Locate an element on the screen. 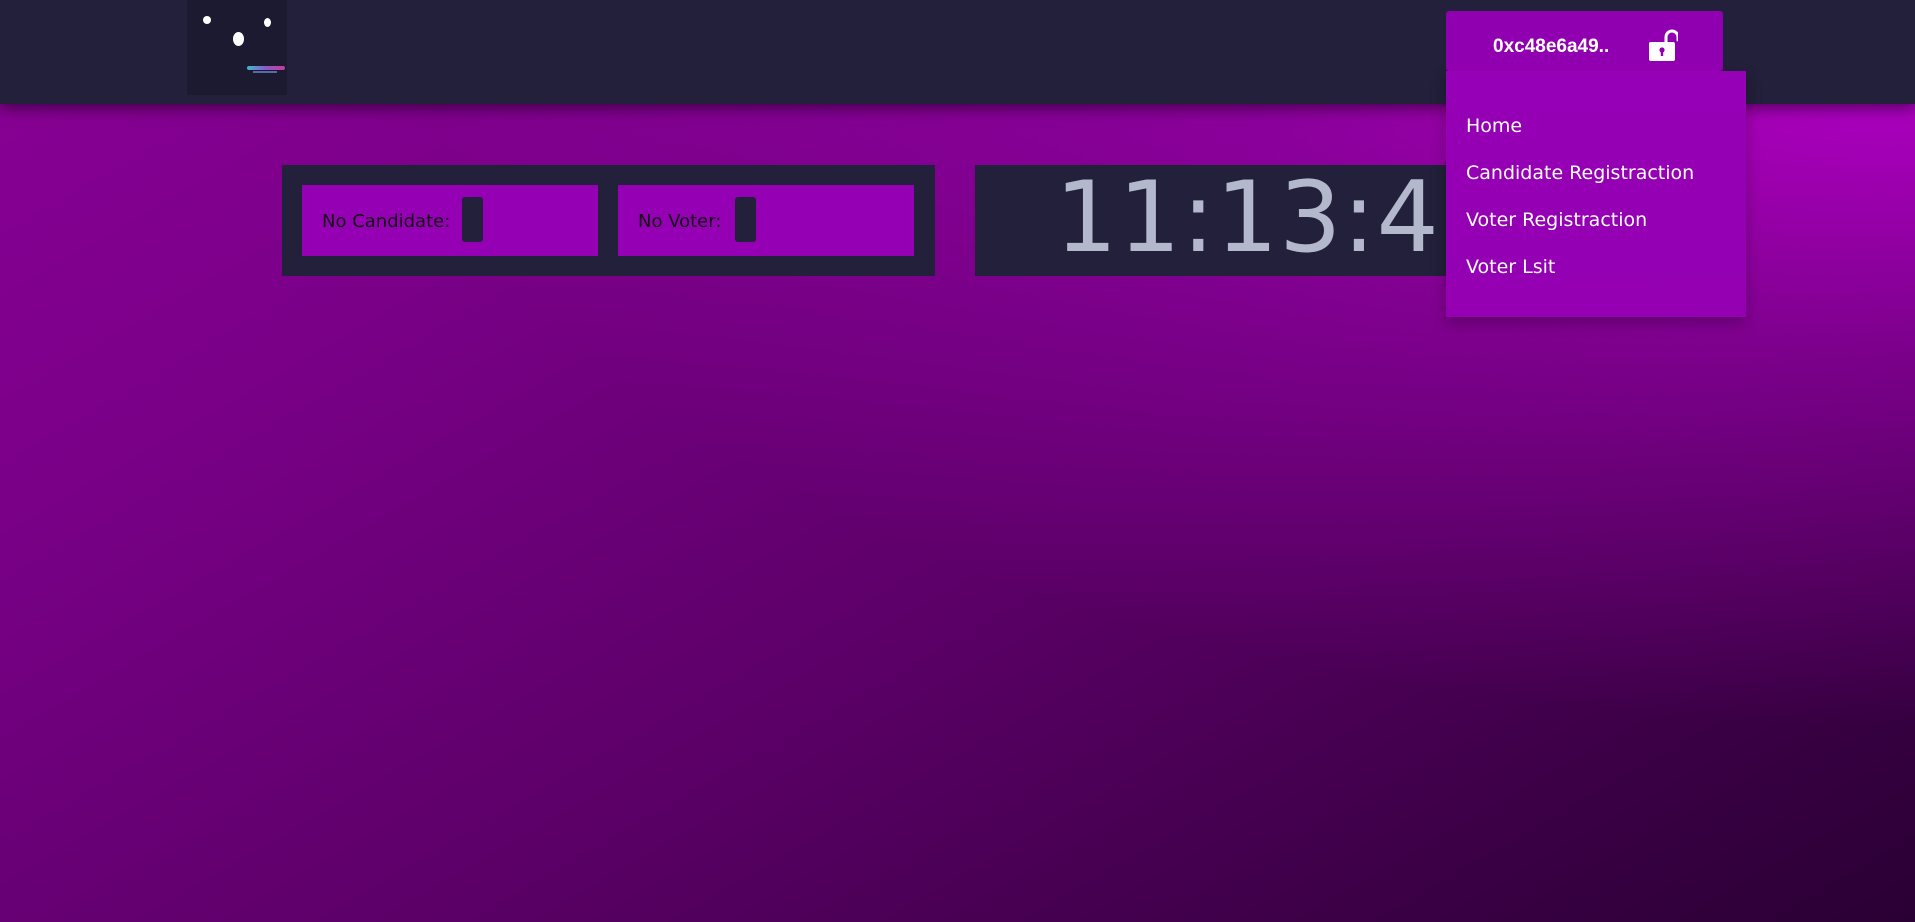 This screenshot has height=922, width=1915. clock-panel: 11:13:46: is located at coordinates (1212, 220).